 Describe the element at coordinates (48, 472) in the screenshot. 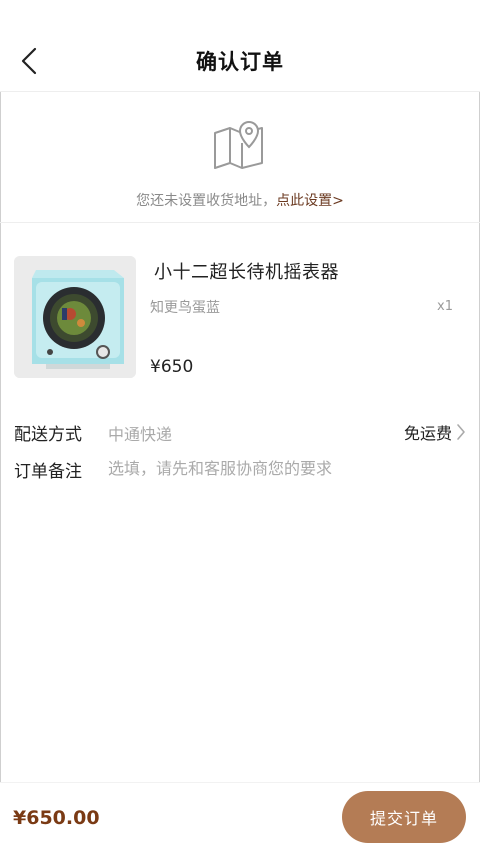

I see `remark-label: 订单备注` at that location.